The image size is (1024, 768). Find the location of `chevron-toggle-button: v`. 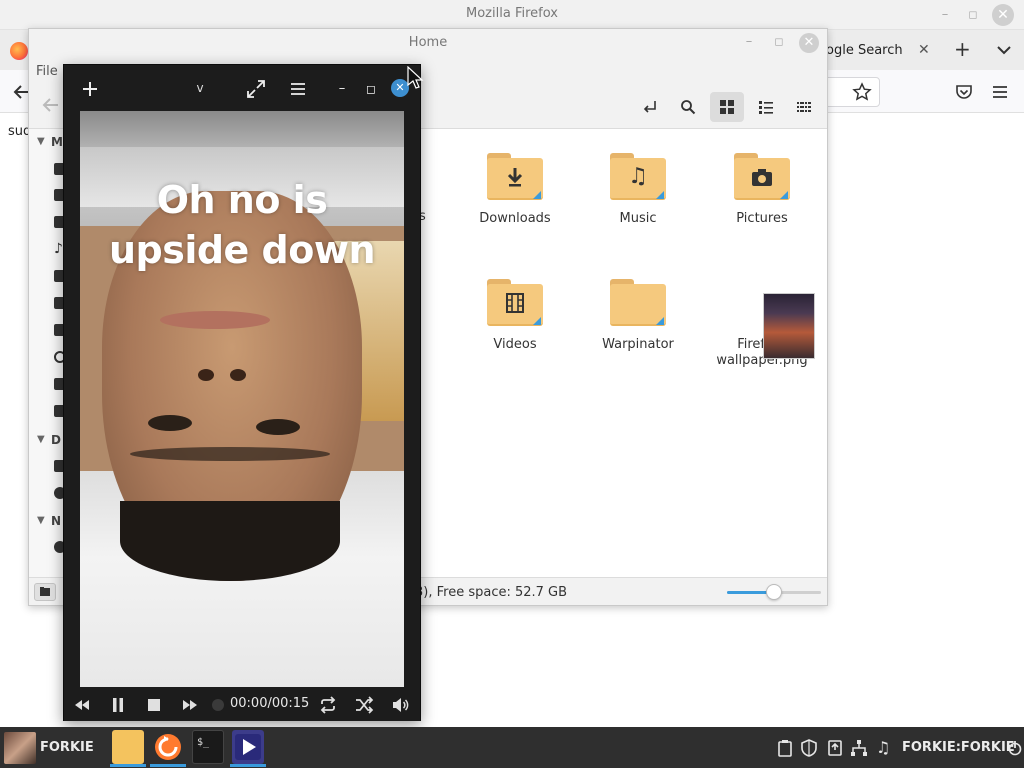

chevron-toggle-button: v is located at coordinates (200, 88).